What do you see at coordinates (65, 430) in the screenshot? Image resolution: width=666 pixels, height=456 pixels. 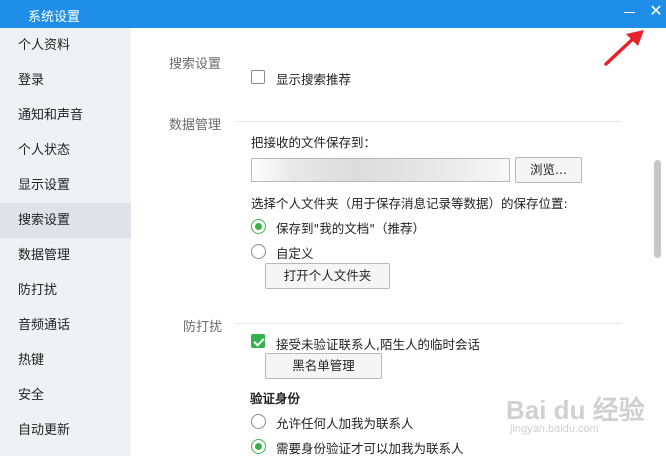 I see `sidebar-item-auto-update: 自动更新` at bounding box center [65, 430].